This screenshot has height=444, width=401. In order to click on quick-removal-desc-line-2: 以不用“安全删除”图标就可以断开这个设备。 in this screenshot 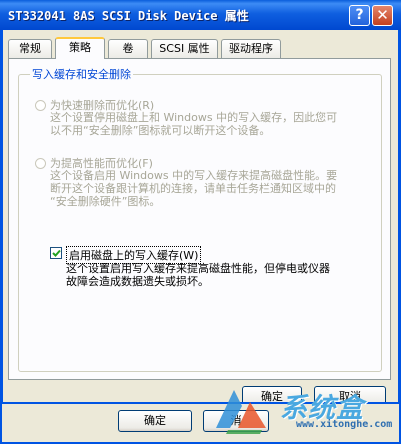, I will do `click(160, 130)`.